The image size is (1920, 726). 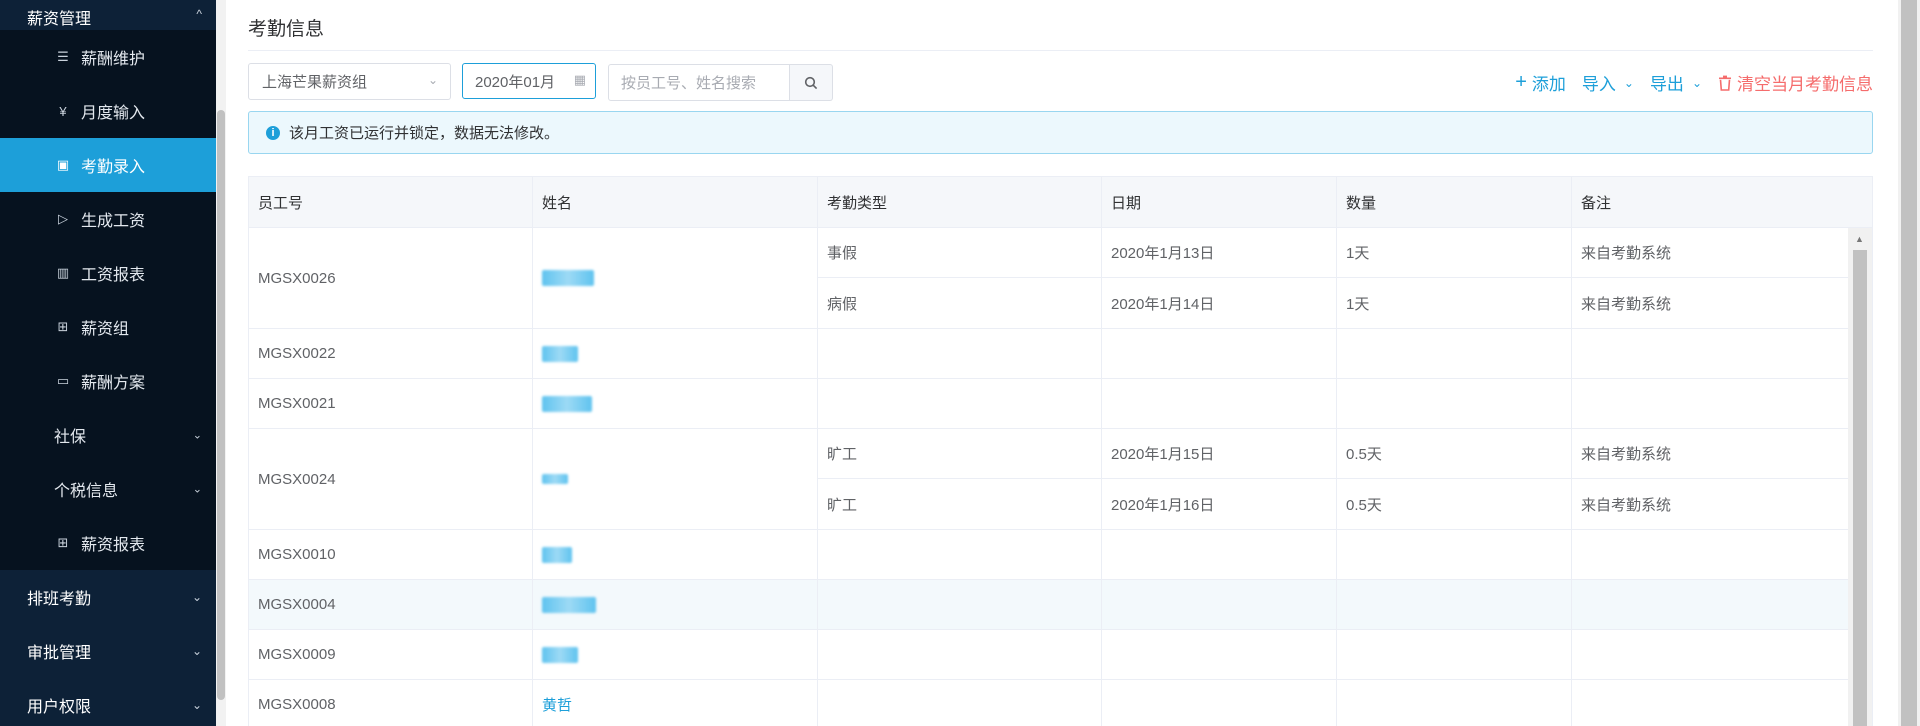 What do you see at coordinates (1710, 353) in the screenshot?
I see `cell-note` at bounding box center [1710, 353].